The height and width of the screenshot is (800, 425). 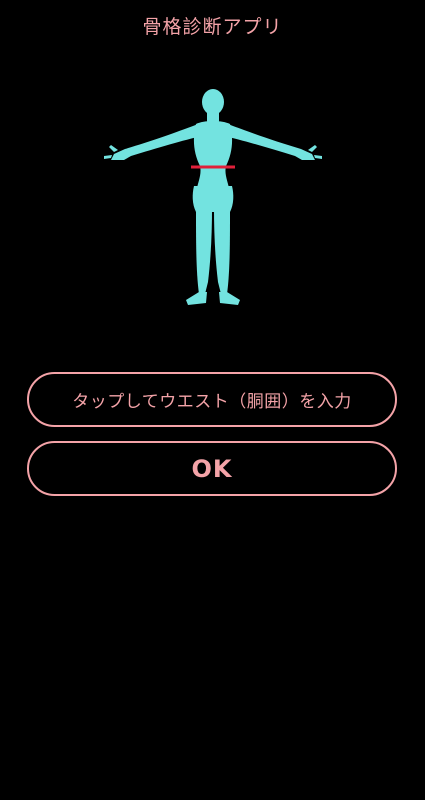 I want to click on waist-input-button: タップしてウエスト（胴囲）を入力, so click(x=212, y=399).